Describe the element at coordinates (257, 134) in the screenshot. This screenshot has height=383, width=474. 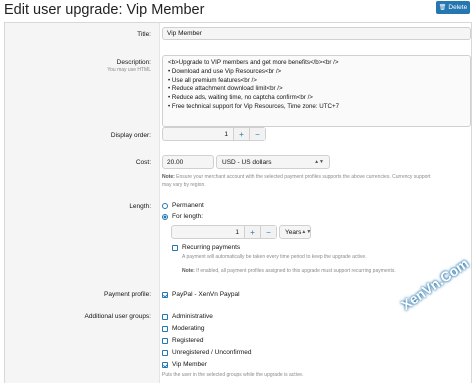
I see `decrement-button: −` at that location.